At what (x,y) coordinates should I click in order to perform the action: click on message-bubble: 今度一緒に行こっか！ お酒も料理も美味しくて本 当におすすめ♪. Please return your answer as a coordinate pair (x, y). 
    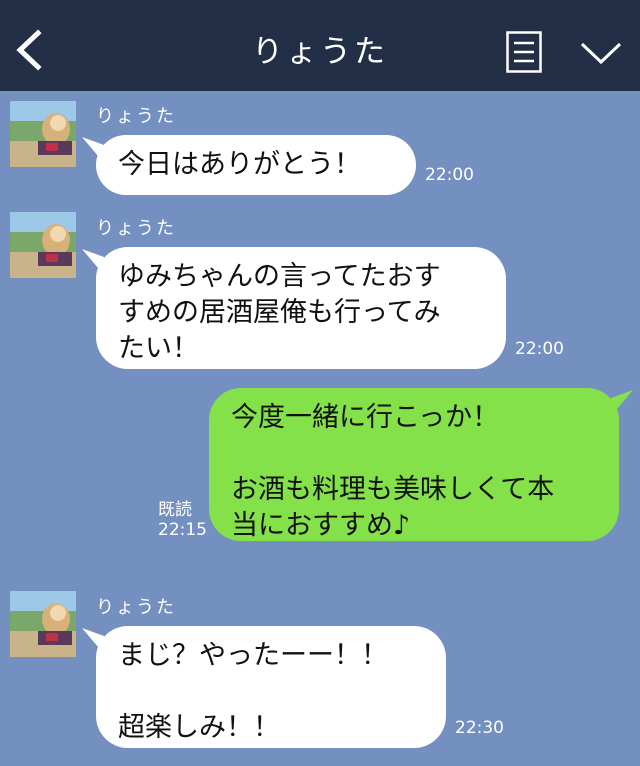
    Looking at the image, I should click on (414, 464).